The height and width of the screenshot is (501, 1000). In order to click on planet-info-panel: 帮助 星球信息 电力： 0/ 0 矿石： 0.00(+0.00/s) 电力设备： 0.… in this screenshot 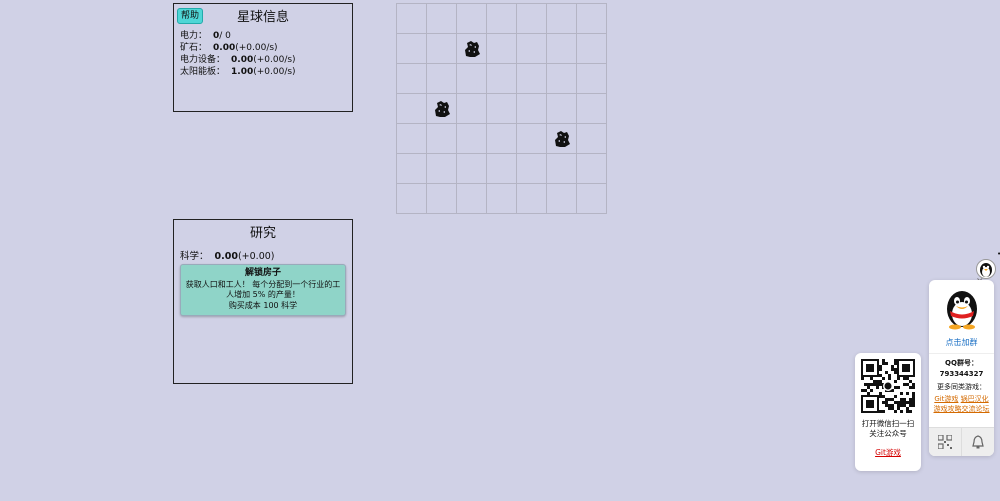, I will do `click(263, 57)`.